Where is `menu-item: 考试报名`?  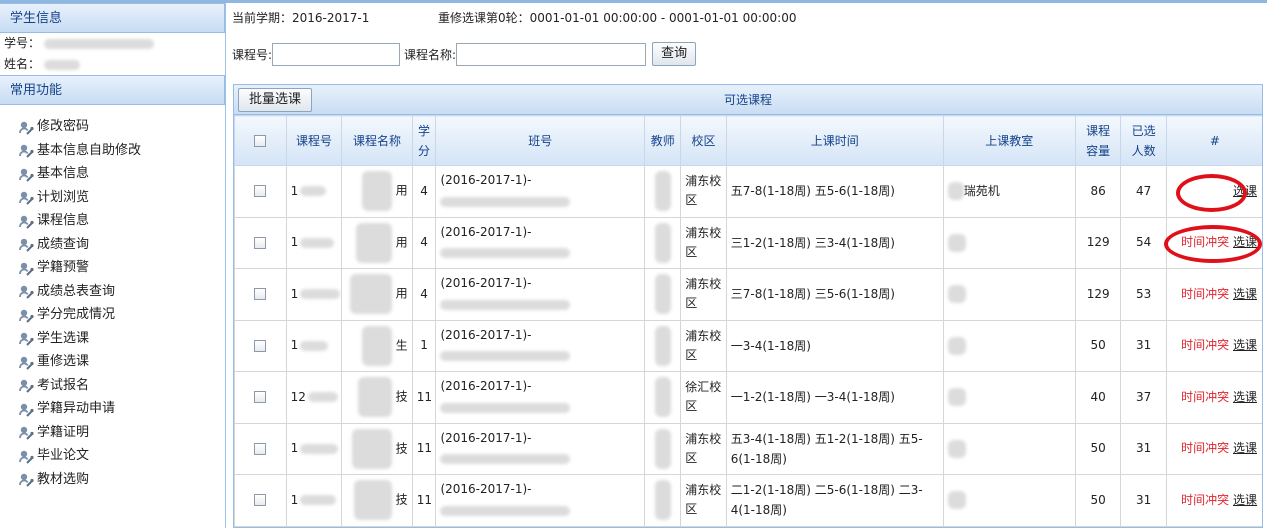 menu-item: 考试报名 is located at coordinates (121, 386).